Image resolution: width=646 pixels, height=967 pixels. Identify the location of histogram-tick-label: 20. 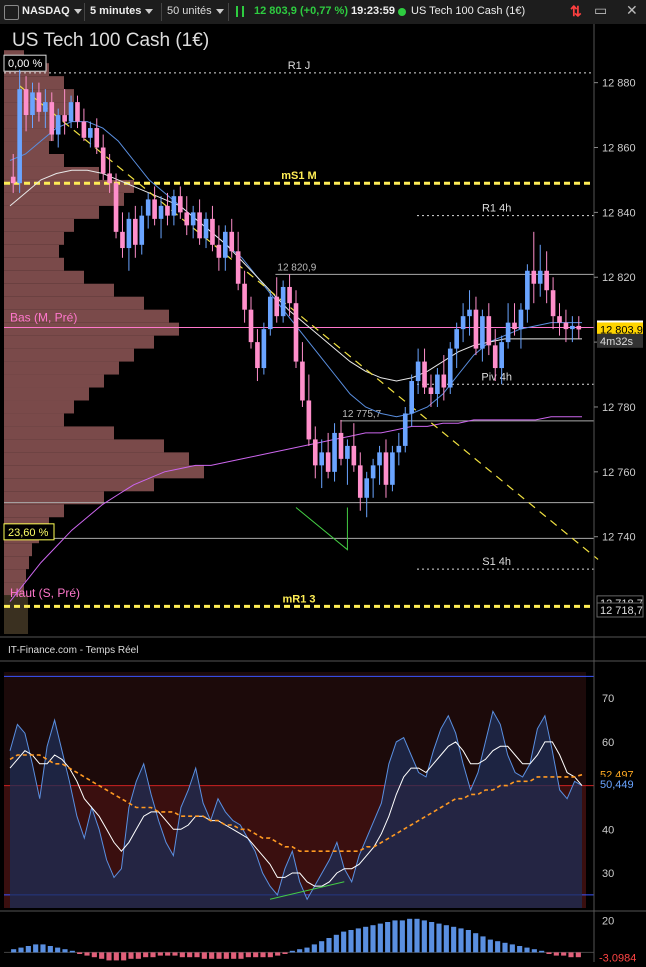
(608, 921).